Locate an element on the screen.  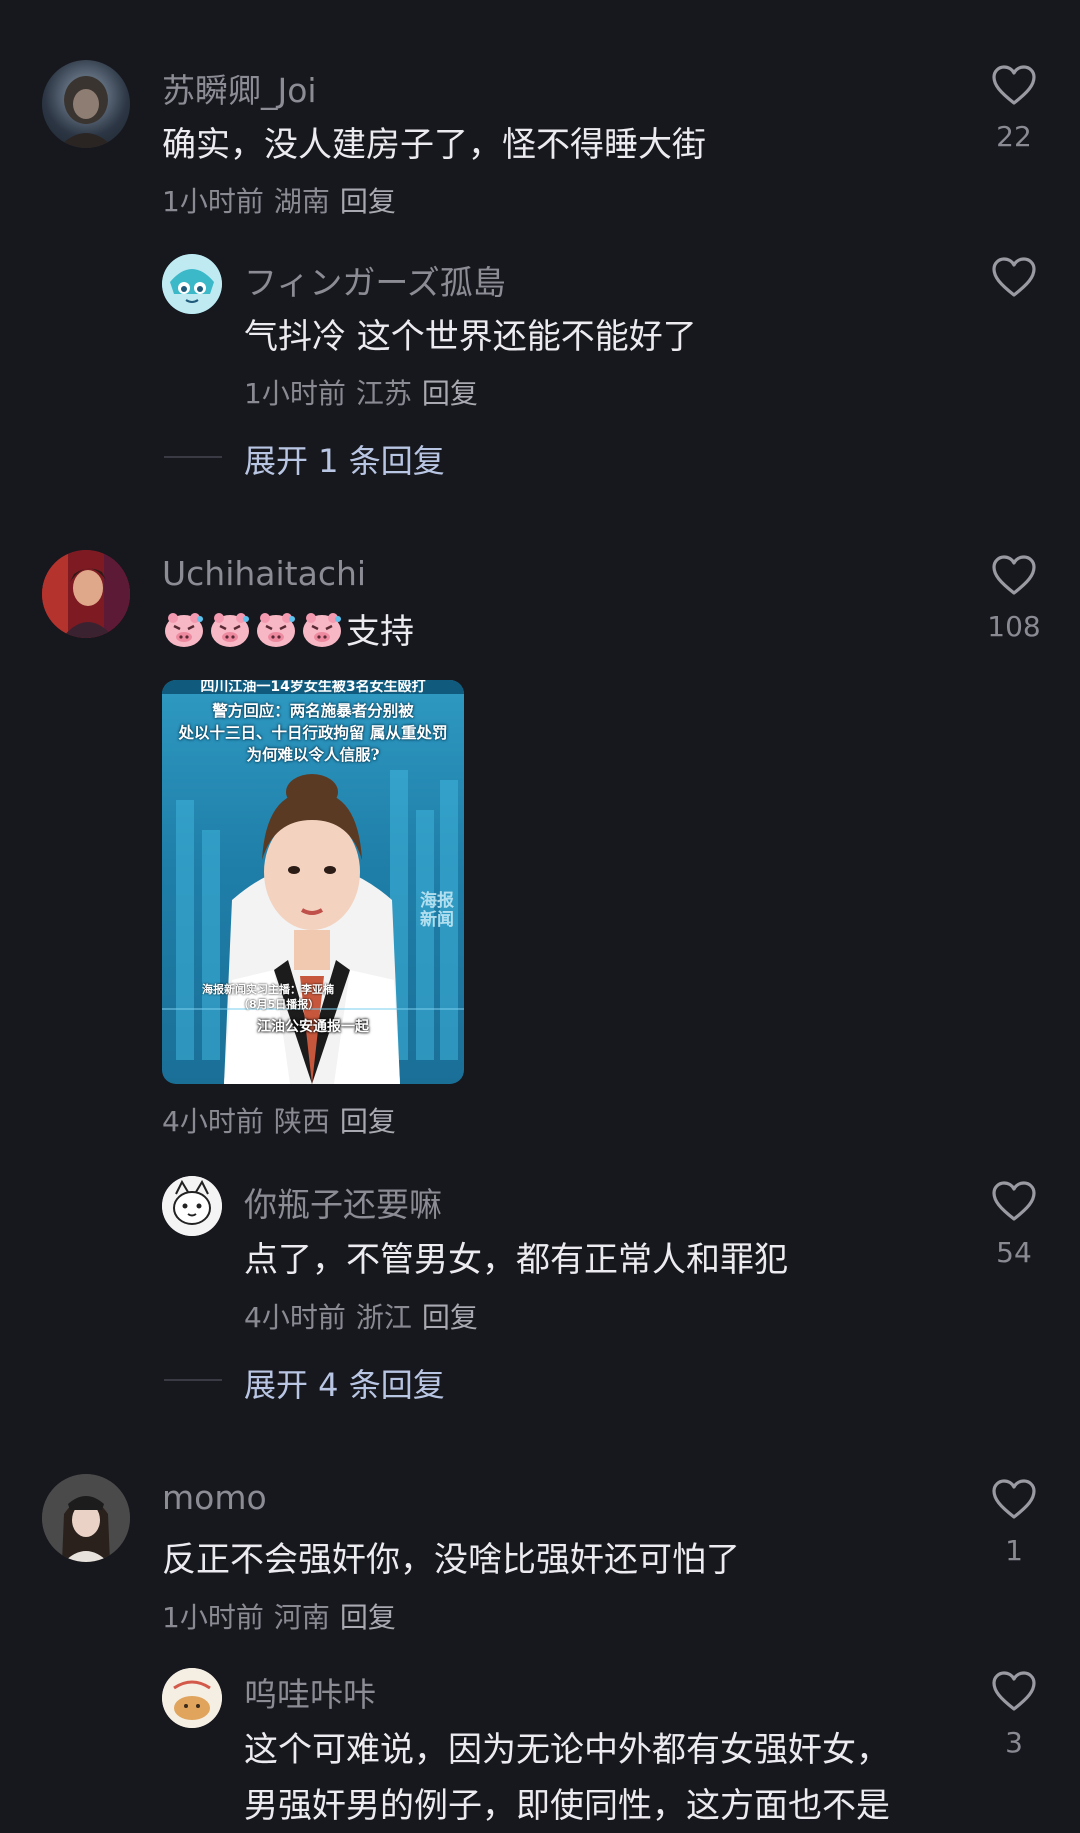
reply-text-line: 男强奸男的例子，即使同性，这方面也不是 is located at coordinates (567, 1806).